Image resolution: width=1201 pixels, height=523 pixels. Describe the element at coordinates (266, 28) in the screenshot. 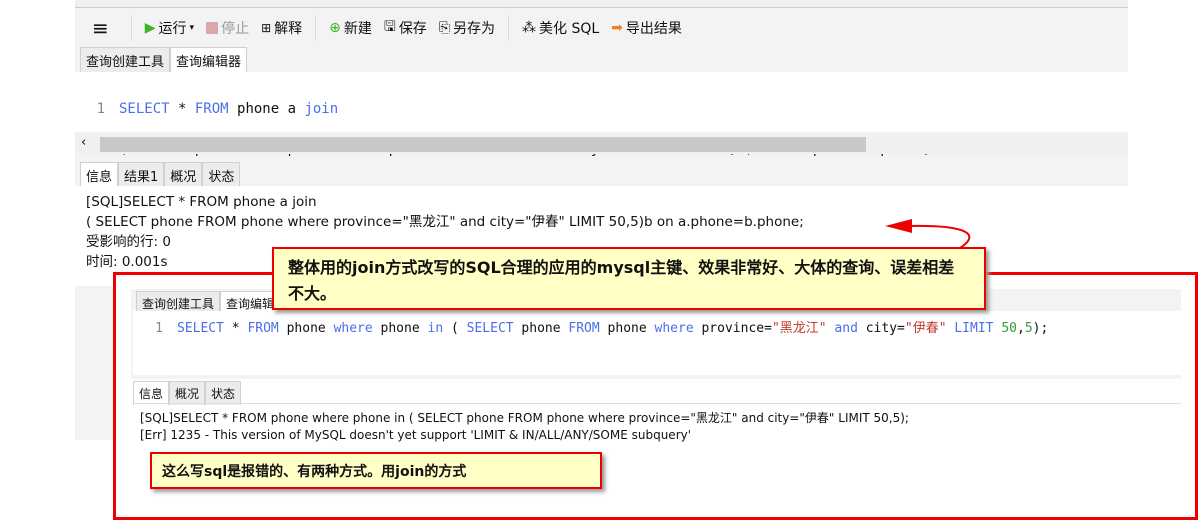

I see `explain-icon: ⊞` at that location.